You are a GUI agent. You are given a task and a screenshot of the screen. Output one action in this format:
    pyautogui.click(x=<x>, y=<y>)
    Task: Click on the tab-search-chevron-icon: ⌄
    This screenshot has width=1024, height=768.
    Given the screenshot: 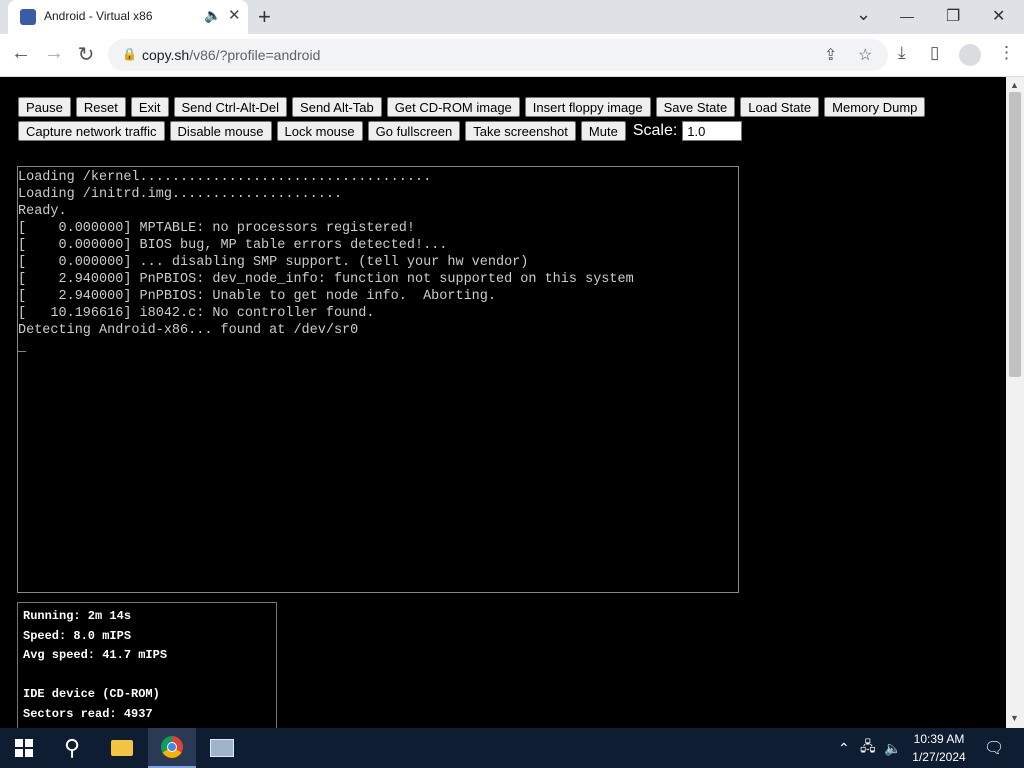 What is the action you would take?
    pyautogui.click(x=863, y=14)
    